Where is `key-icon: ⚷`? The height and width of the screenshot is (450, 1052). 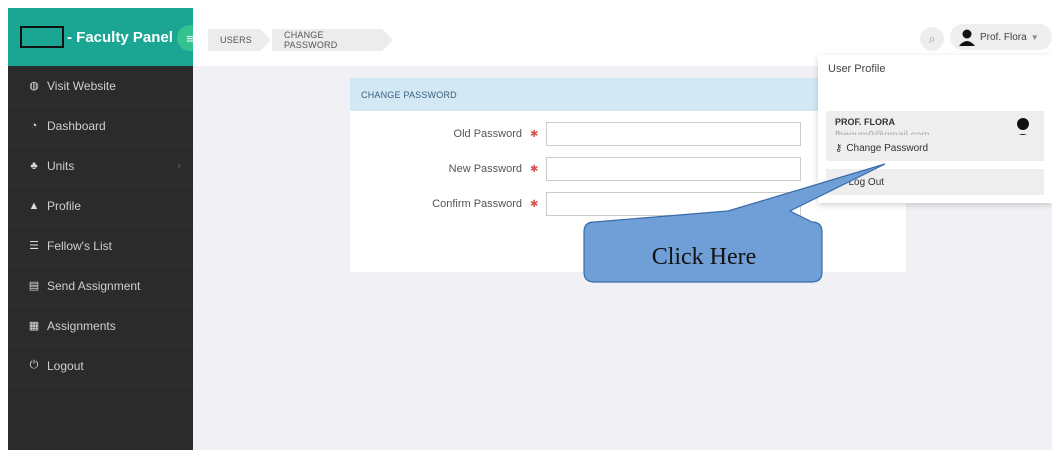
key-icon: ⚷ is located at coordinates (839, 148).